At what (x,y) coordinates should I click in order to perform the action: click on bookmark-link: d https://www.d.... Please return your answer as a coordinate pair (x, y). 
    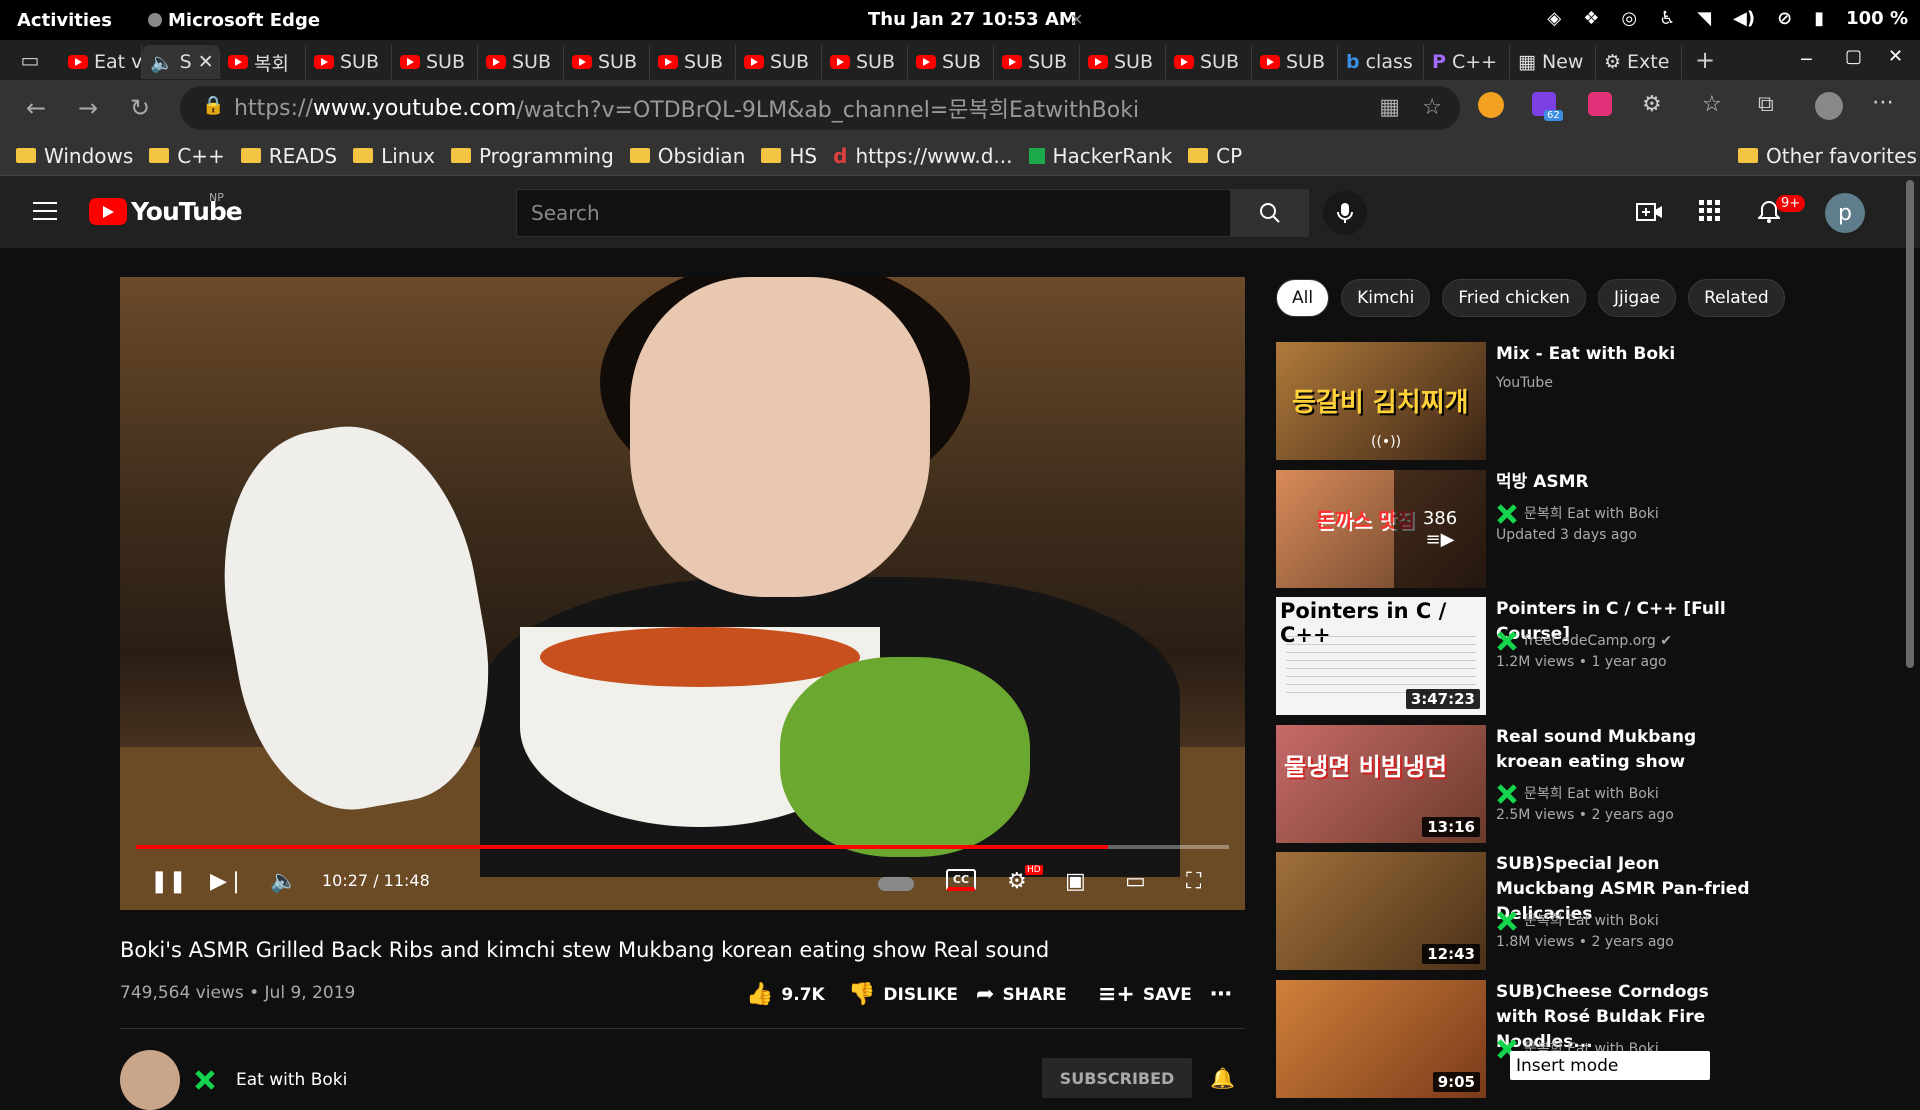
    Looking at the image, I should click on (922, 156).